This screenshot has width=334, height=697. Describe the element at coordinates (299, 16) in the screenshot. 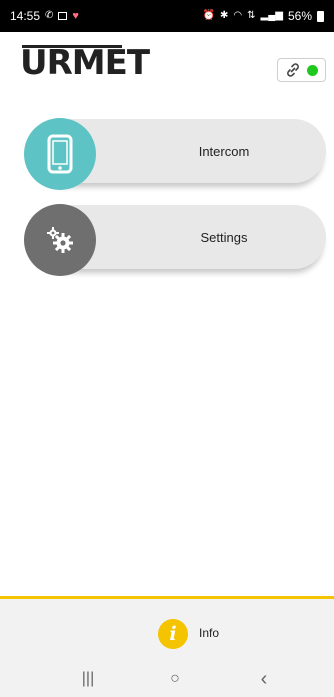

I see `battery-percent: 56%` at that location.